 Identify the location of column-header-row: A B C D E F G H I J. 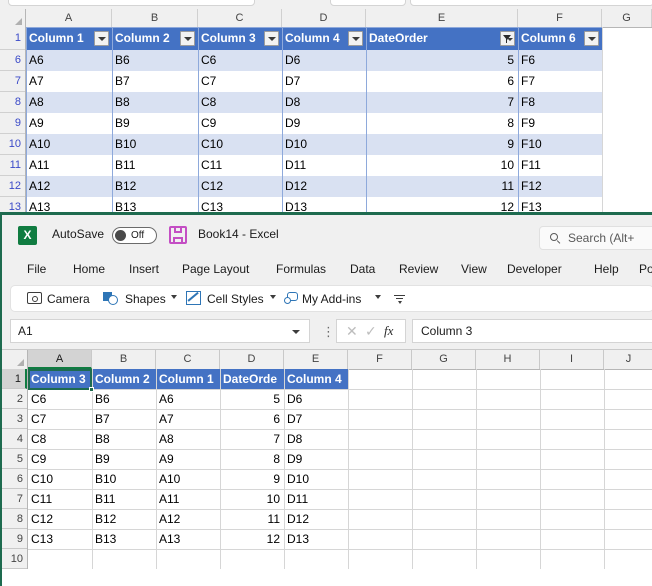
(327, 360).